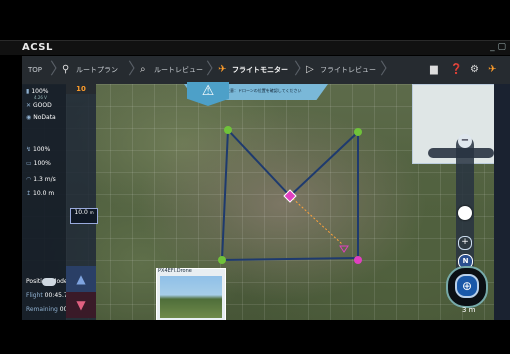 The width and height of the screenshot is (510, 354). What do you see at coordinates (191, 297) in the screenshot?
I see `camera-image` at bounding box center [191, 297].